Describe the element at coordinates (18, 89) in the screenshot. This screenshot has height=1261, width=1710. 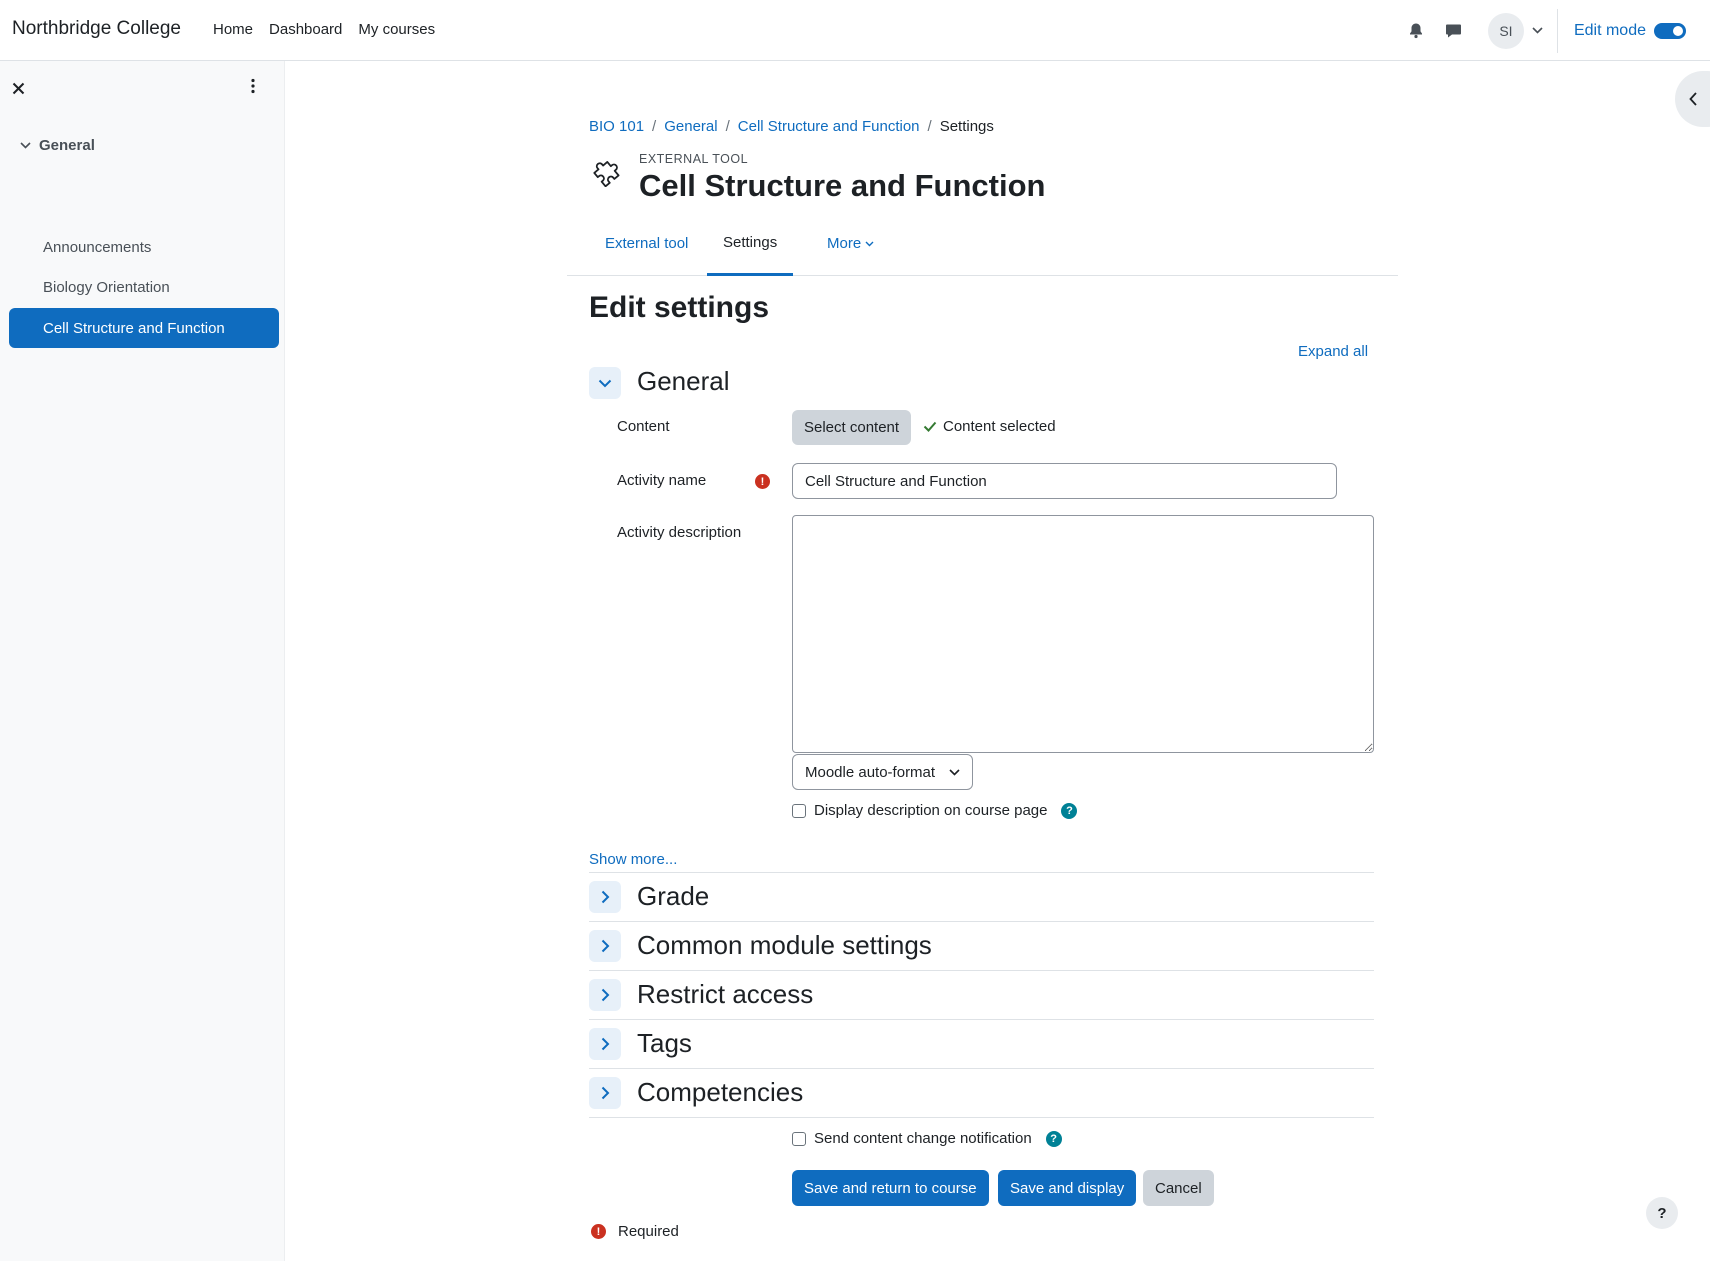
I see `close-drawer-icon` at that location.